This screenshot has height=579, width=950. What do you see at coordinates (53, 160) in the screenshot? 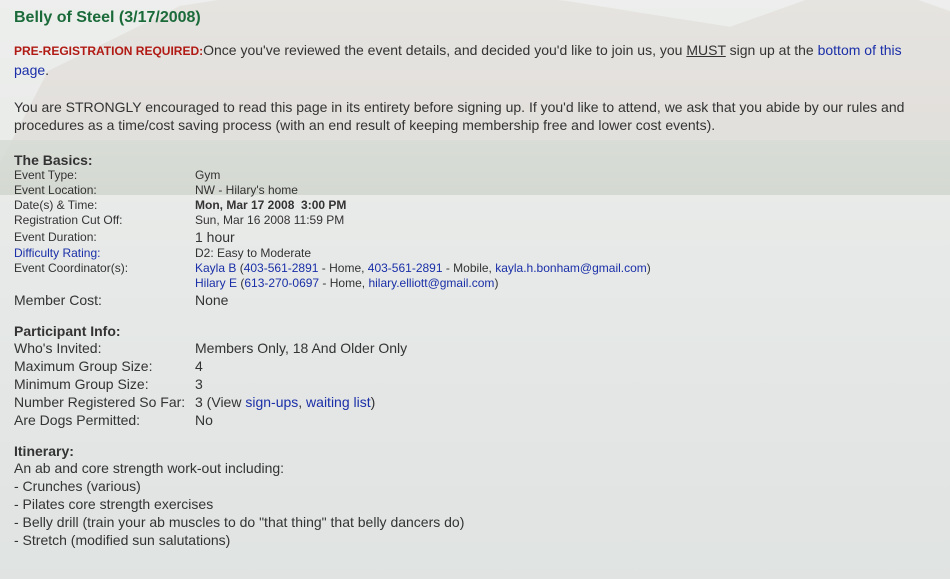
I see `basics-heading: The Basics:` at bounding box center [53, 160].